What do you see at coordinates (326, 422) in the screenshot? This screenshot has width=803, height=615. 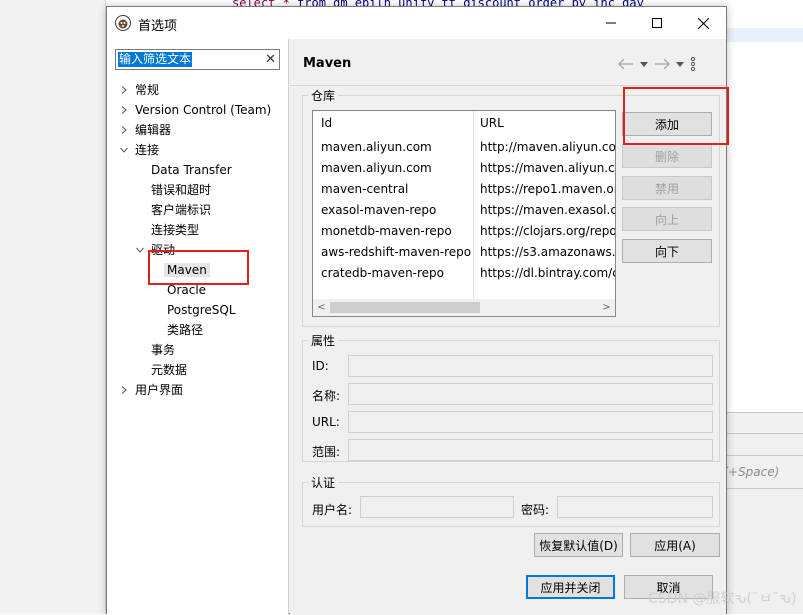 I see `url-label: URL:` at bounding box center [326, 422].